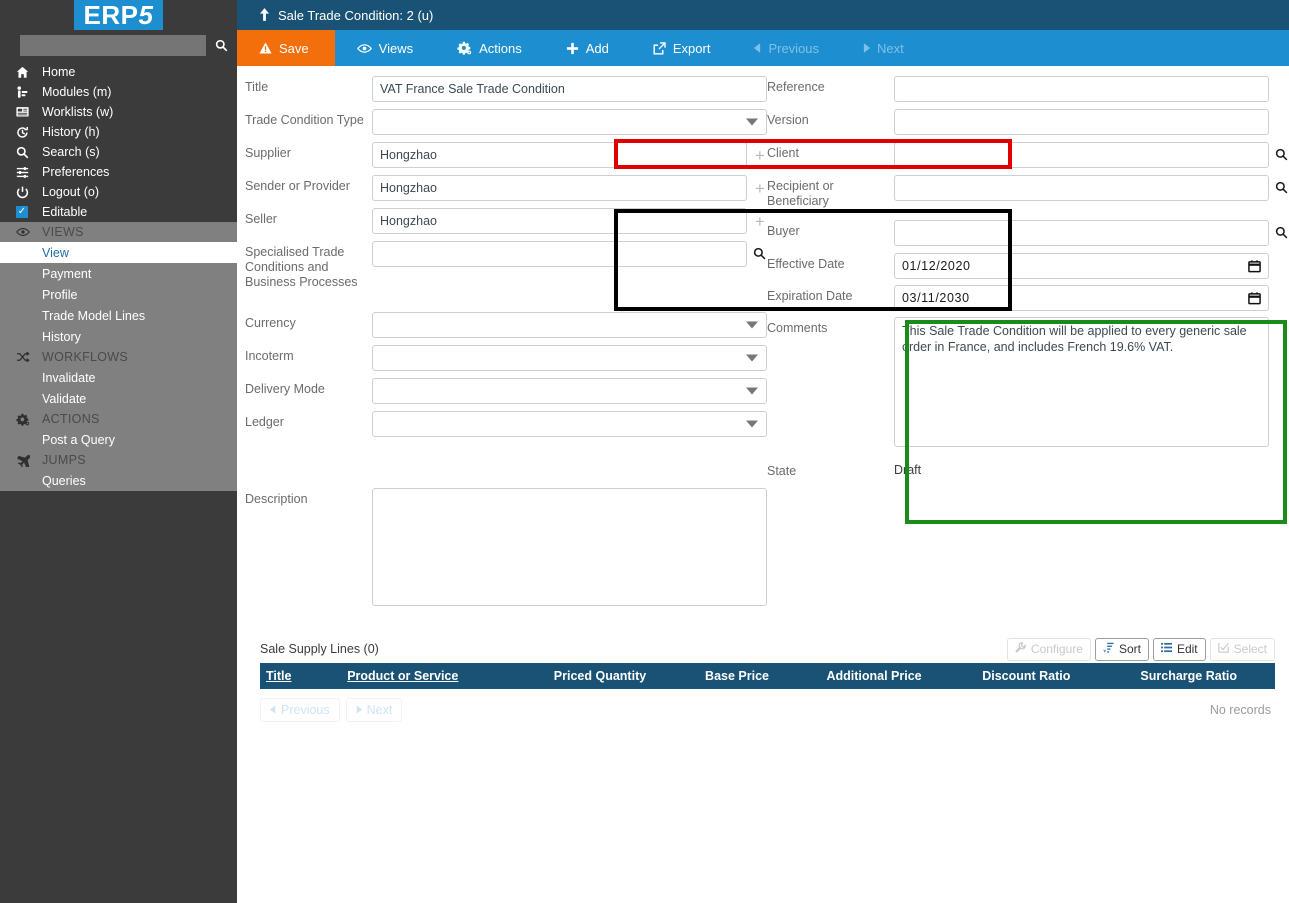 Image resolution: width=1289 pixels, height=903 pixels. I want to click on recipient-or-beneficiary-input, so click(1081, 188).